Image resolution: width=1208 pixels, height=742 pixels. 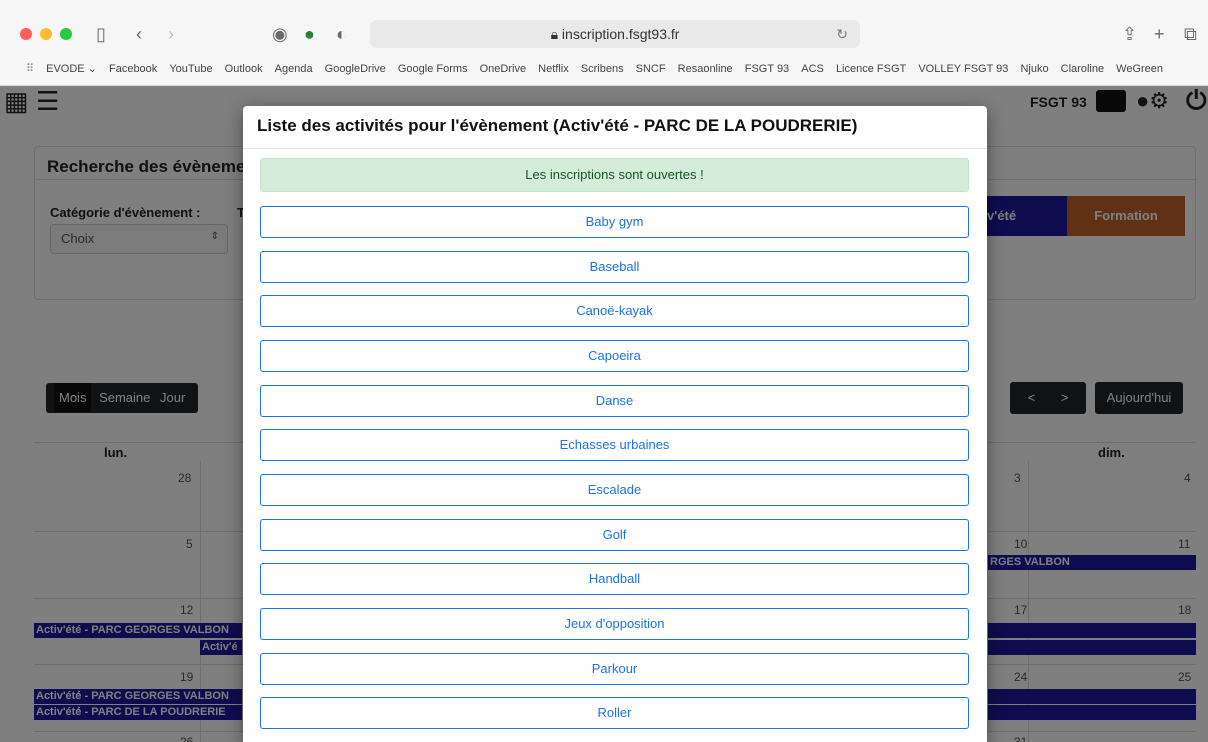 What do you see at coordinates (1190, 34) in the screenshot?
I see `tabs-overview-icon: ⧉` at bounding box center [1190, 34].